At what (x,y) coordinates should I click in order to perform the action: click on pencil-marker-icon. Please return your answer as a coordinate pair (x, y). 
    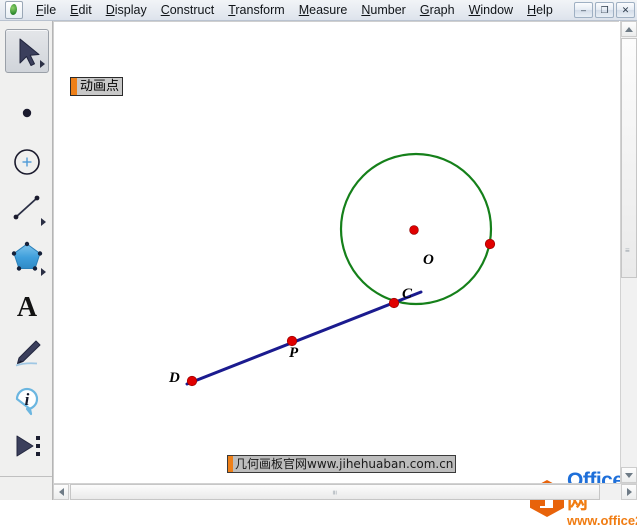
    Looking at the image, I should click on (28, 353).